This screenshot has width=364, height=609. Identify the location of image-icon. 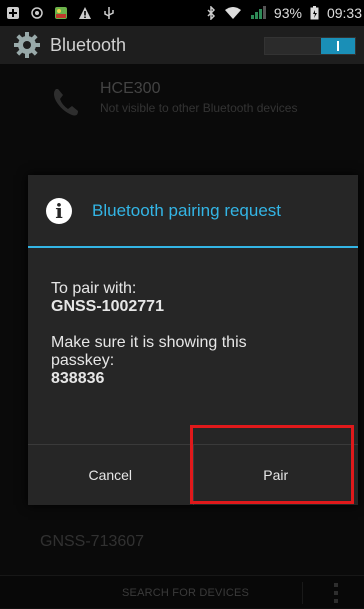
(61, 13).